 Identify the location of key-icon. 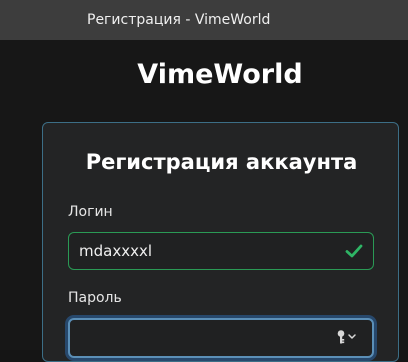
(347, 337).